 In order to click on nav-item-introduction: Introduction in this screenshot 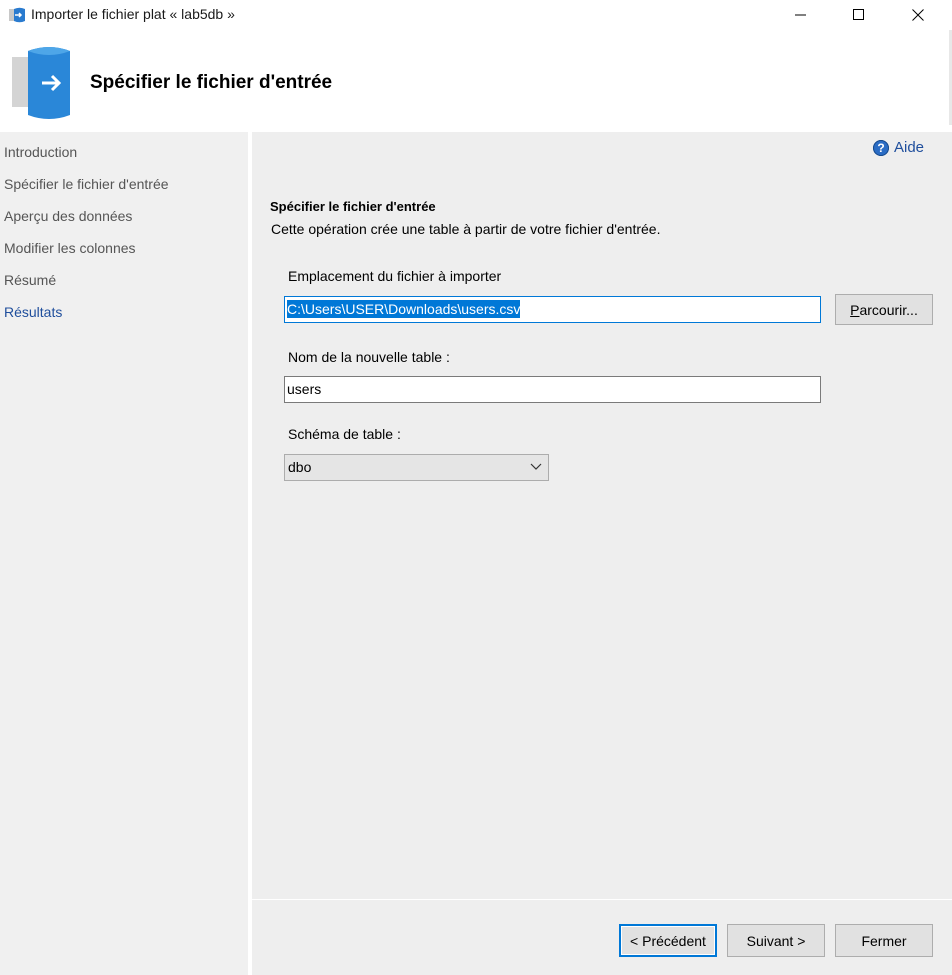, I will do `click(40, 152)`.